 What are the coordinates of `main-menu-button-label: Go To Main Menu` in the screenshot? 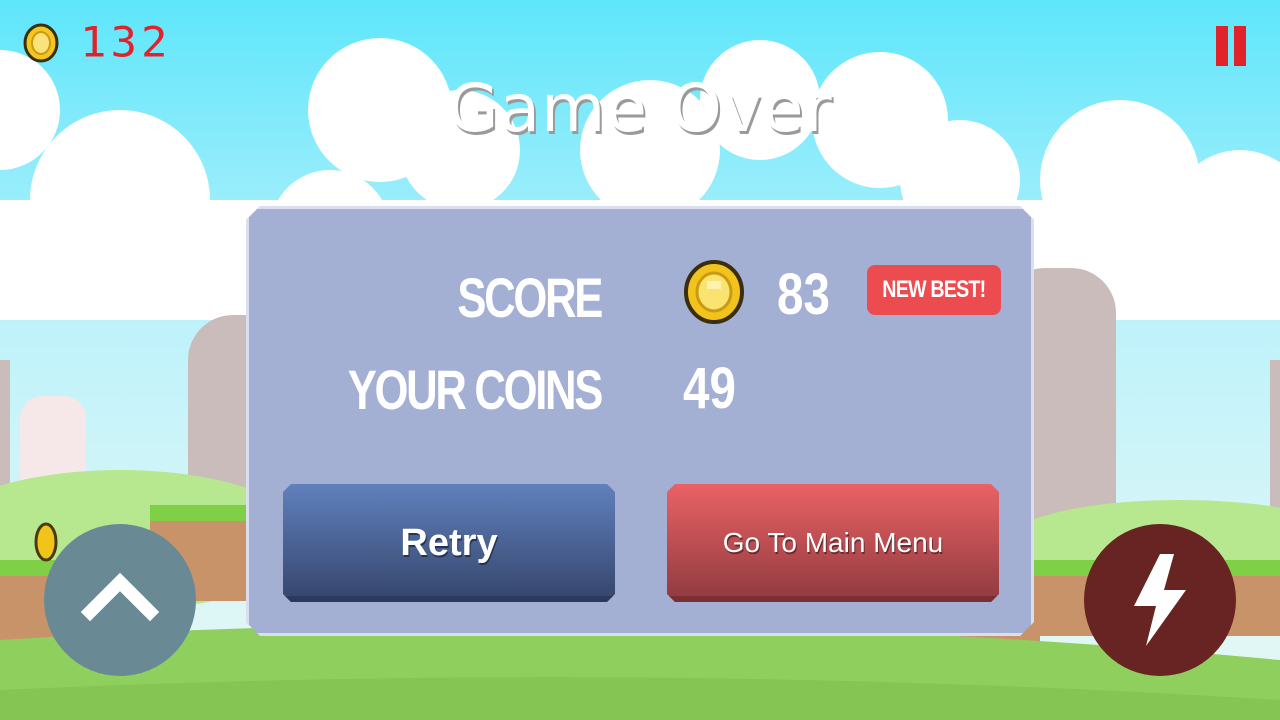 It's located at (833, 542).